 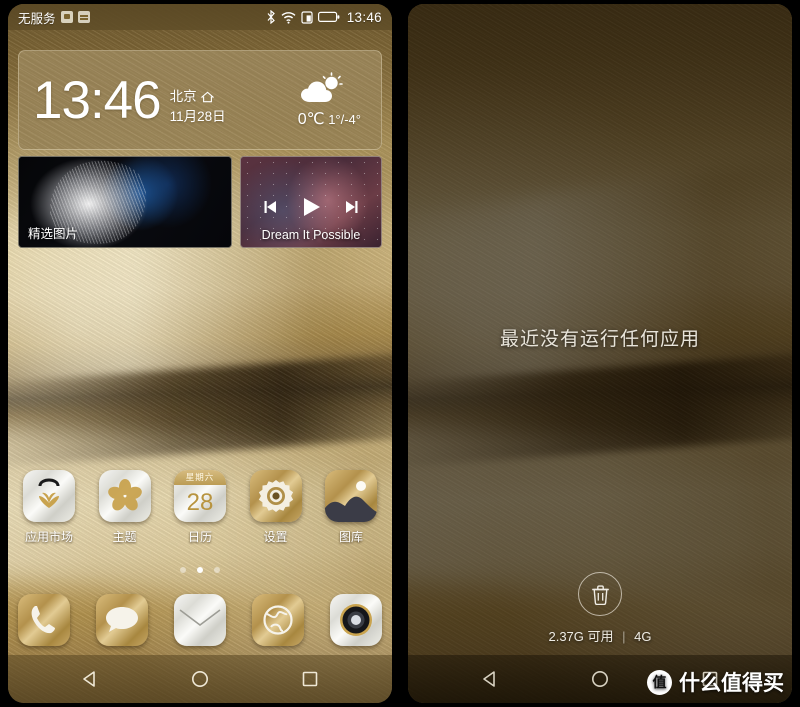 I want to click on message-icon, so click(x=122, y=620).